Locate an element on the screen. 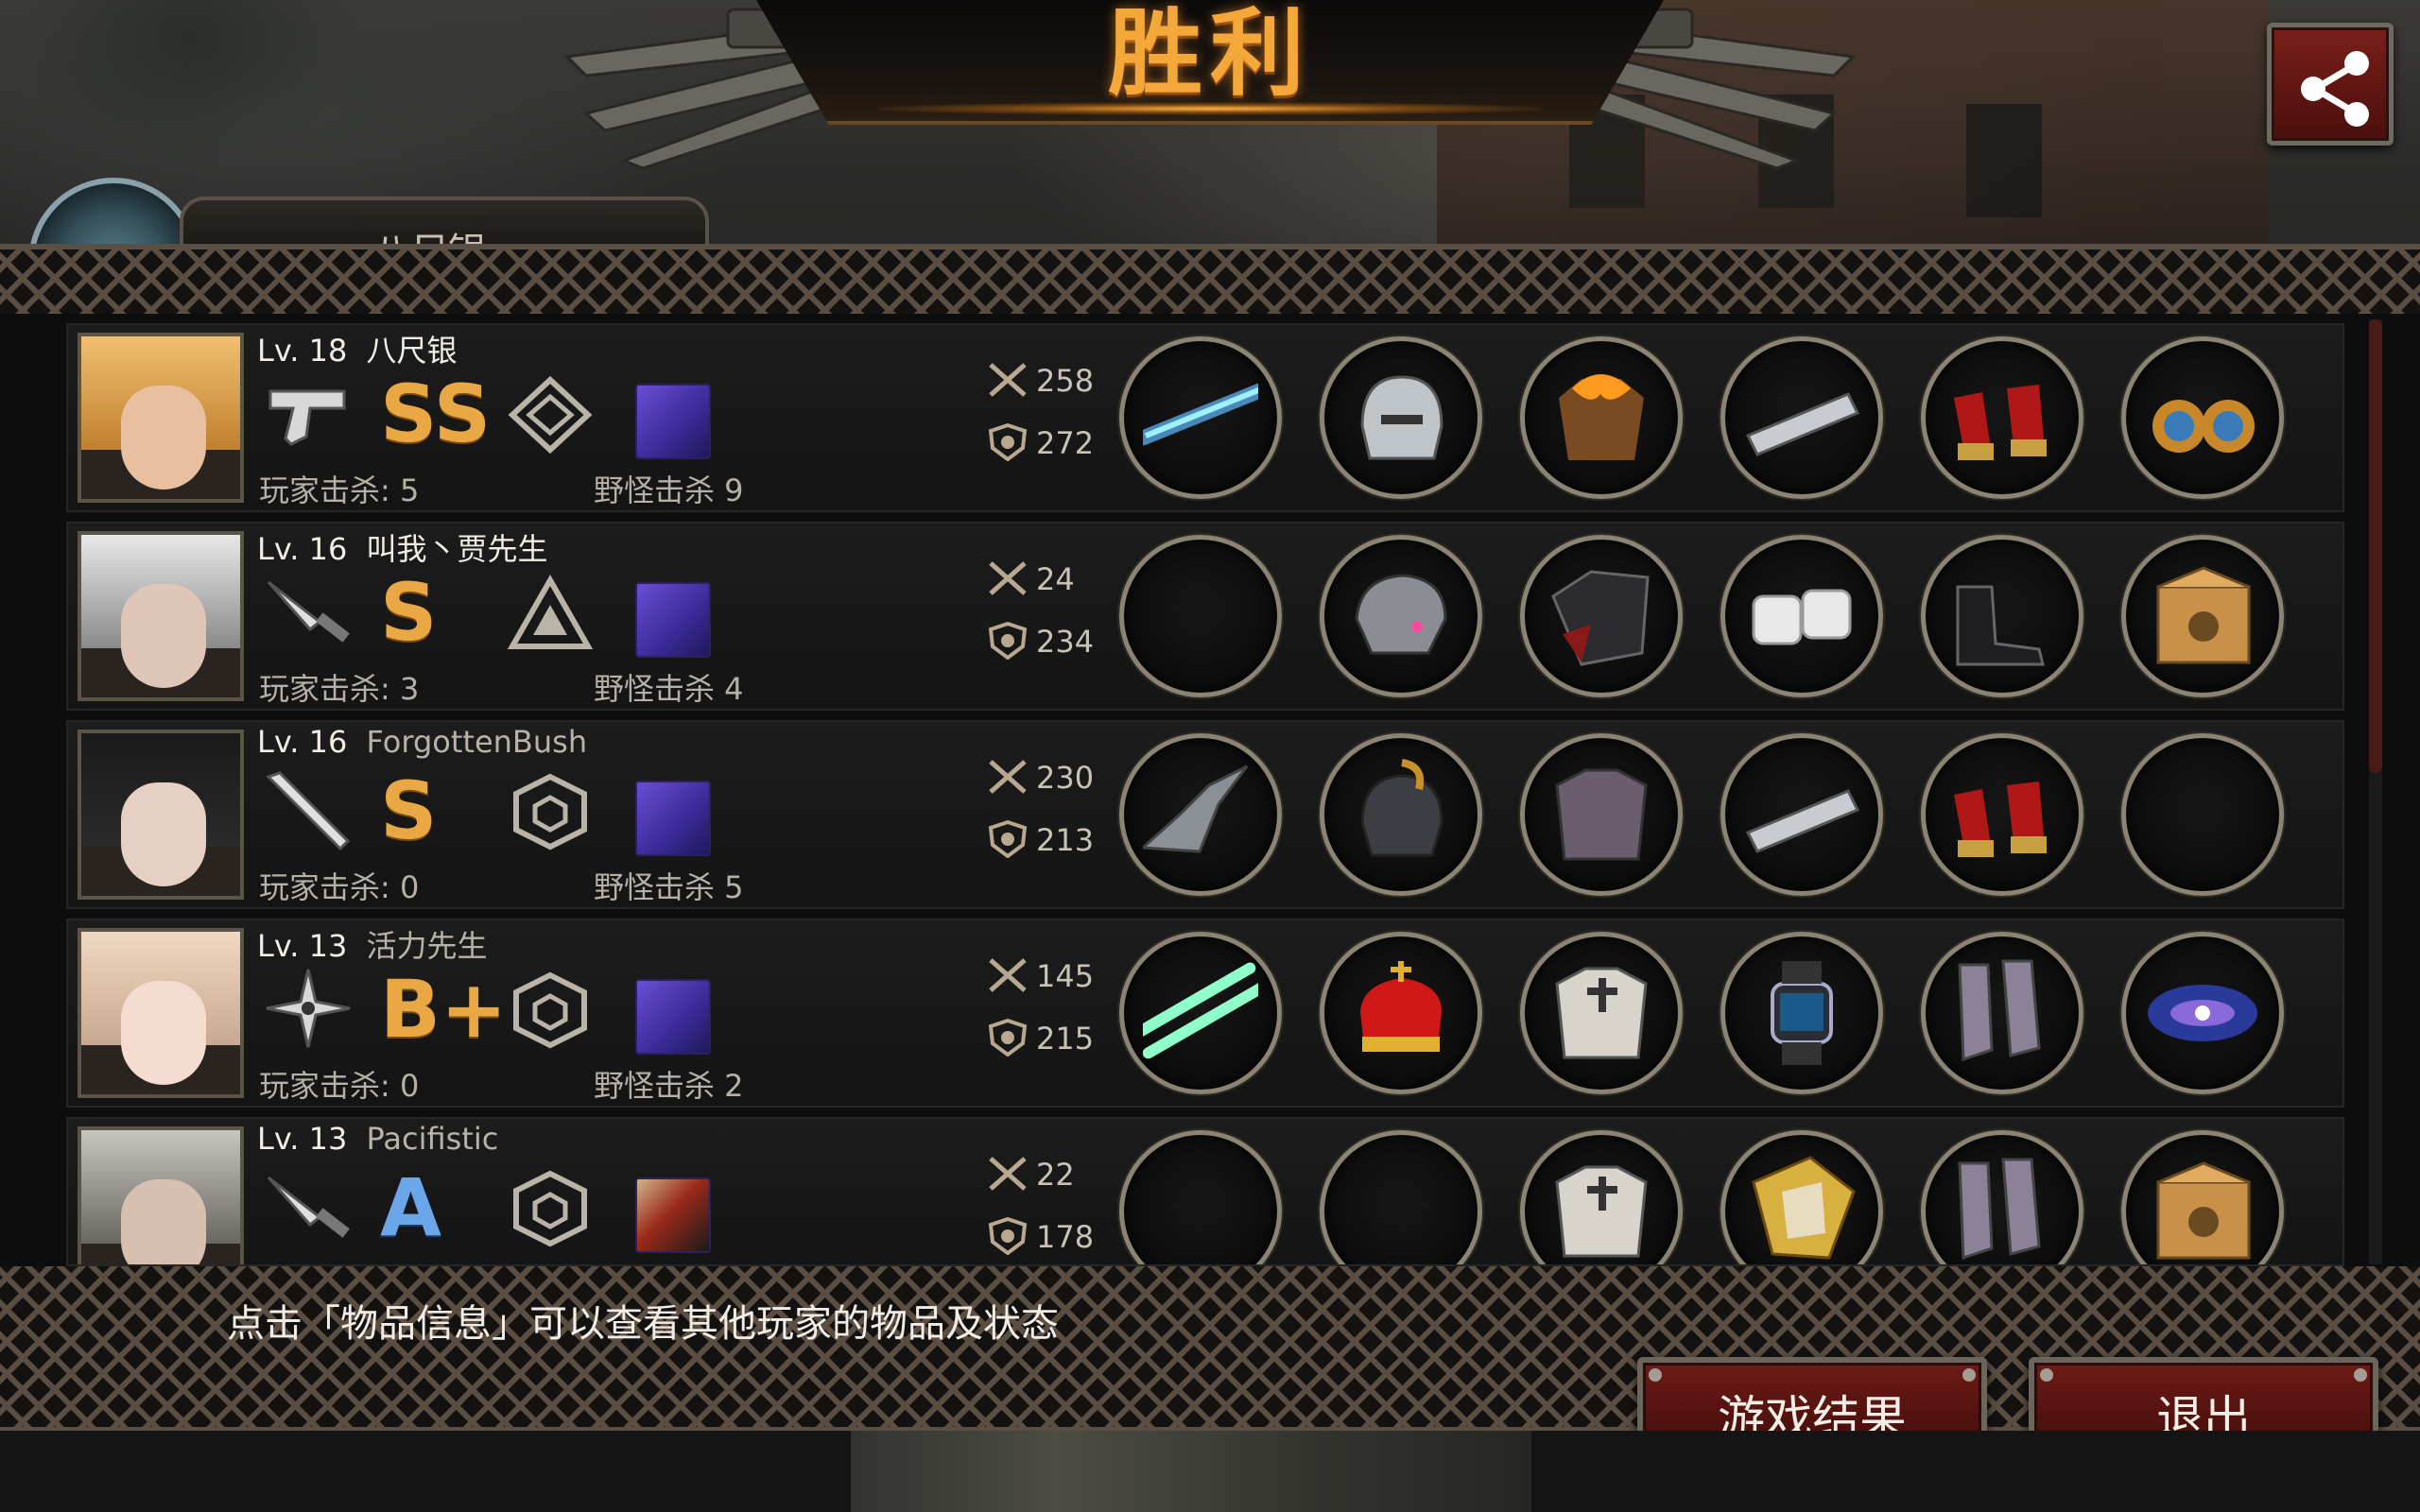 The height and width of the screenshot is (1512, 2420). pistol-icon is located at coordinates (307, 417).